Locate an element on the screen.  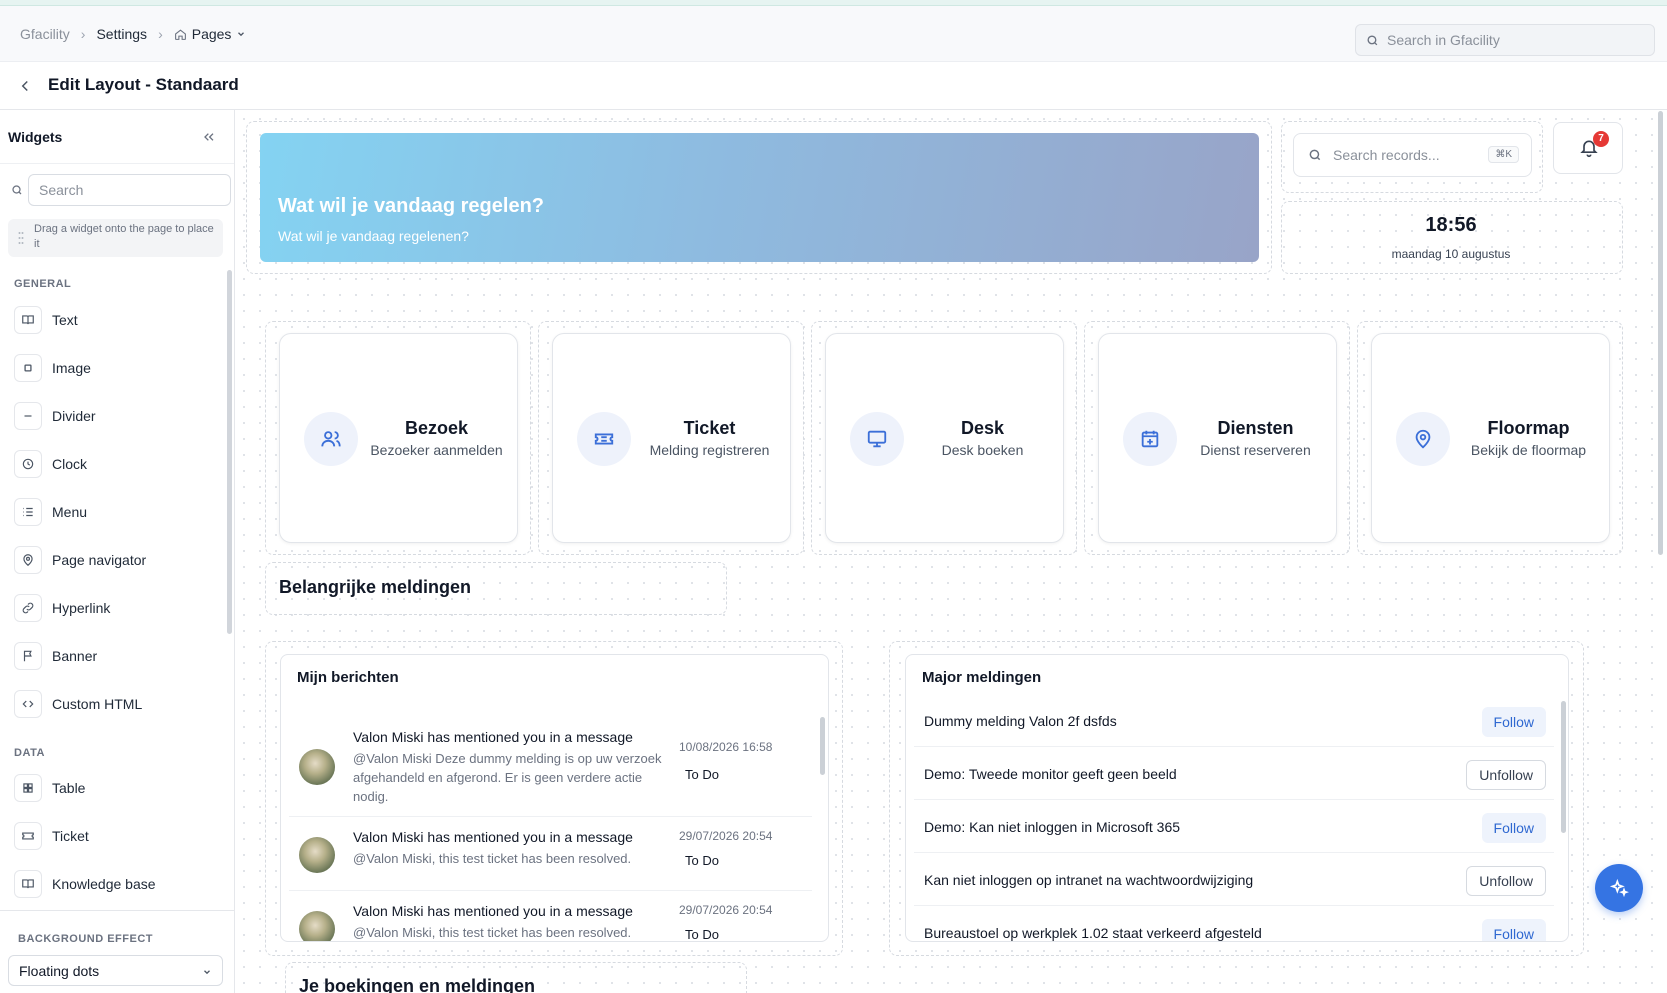
widget-item-ticket: Ticket is located at coordinates (114, 836).